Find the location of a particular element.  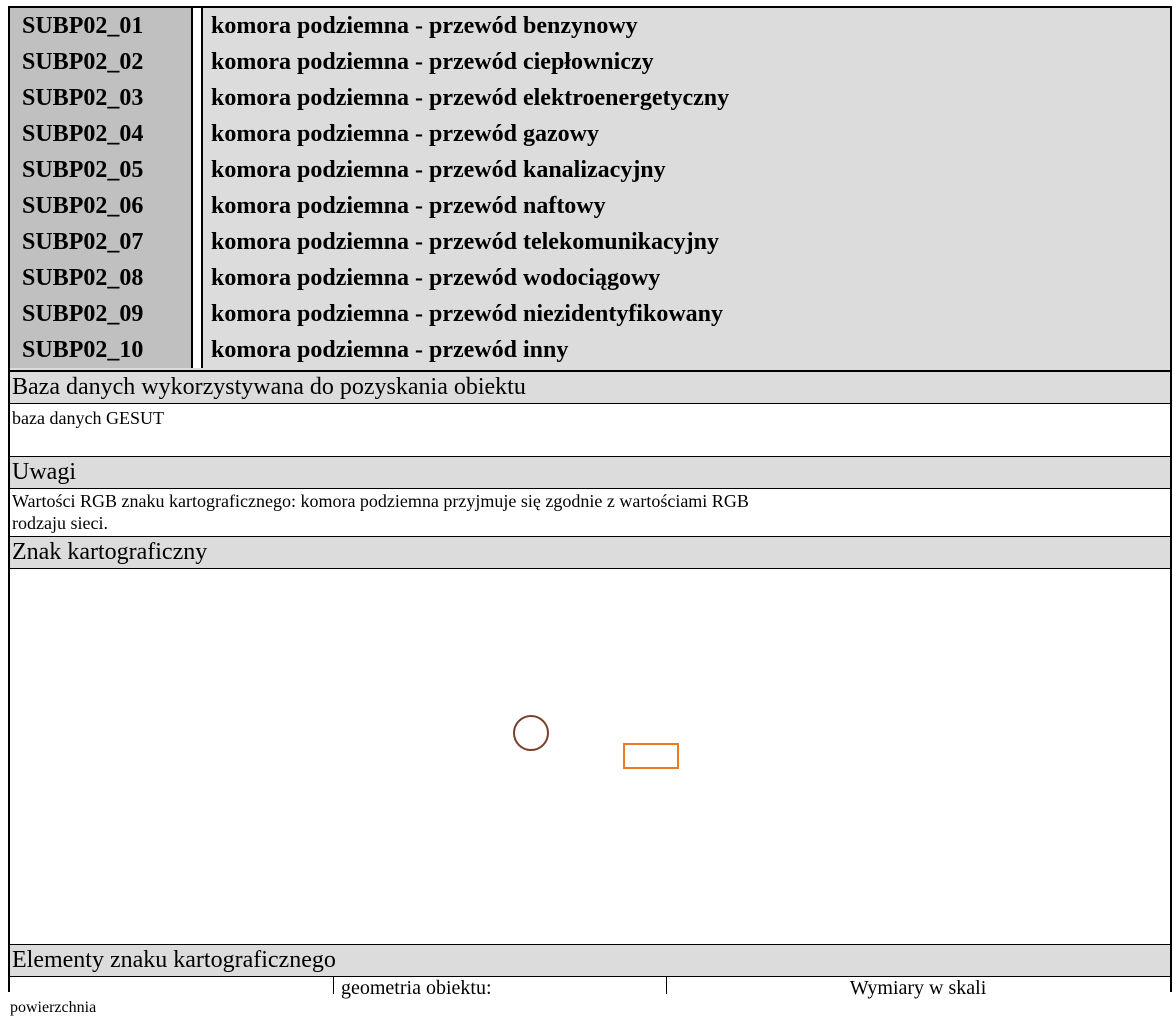

geometry-value: powierzchnia is located at coordinates (53, 1007).